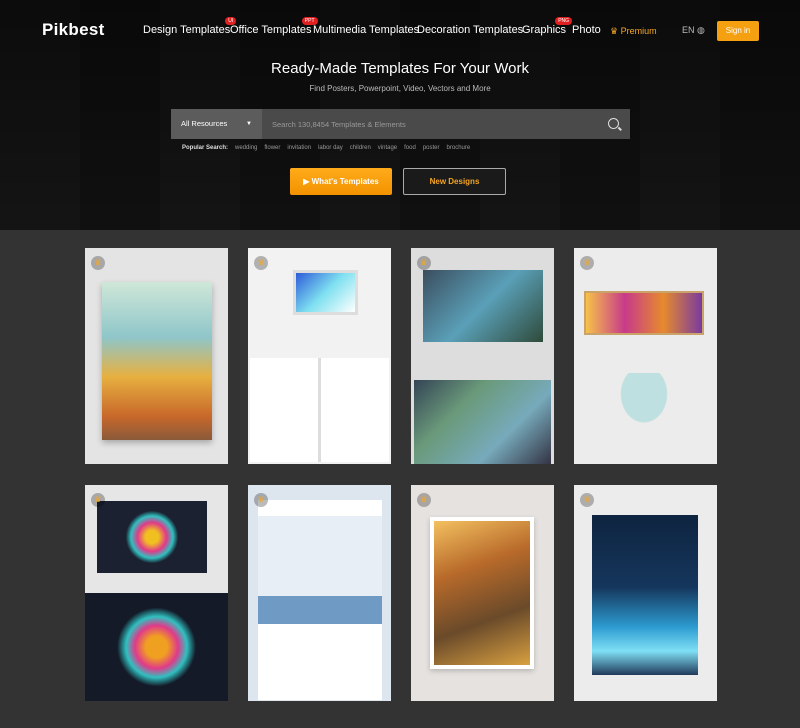  I want to click on popular-tag: wedding, so click(246, 148).